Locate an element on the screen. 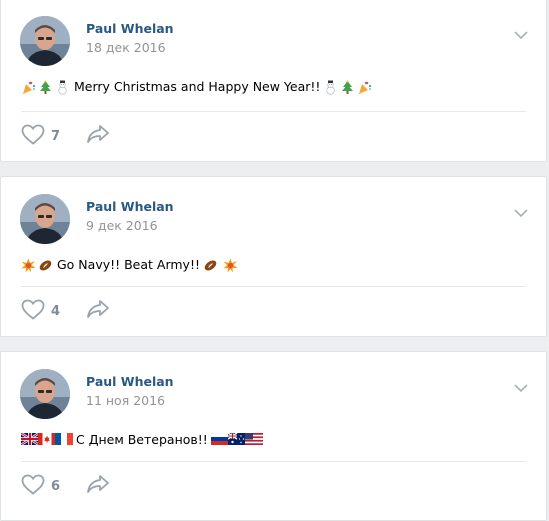 This screenshot has height=521, width=549. post-text: Merry Christmas and Happy New Year!! is located at coordinates (197, 87).